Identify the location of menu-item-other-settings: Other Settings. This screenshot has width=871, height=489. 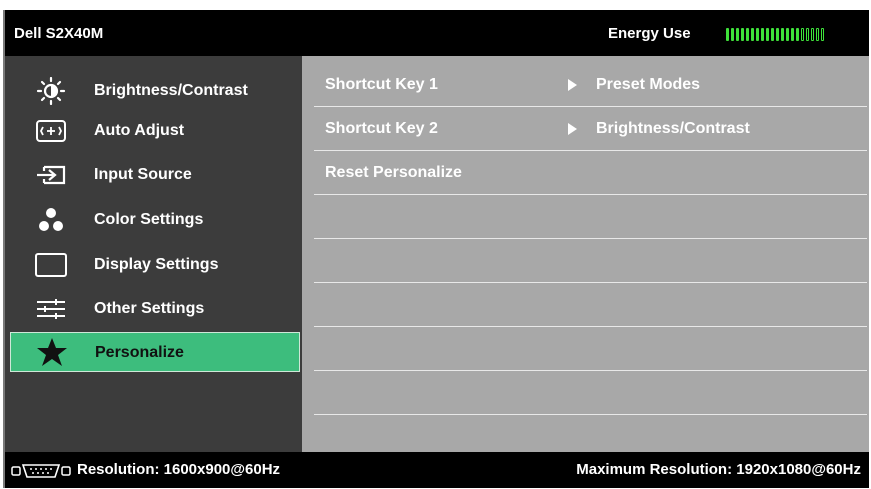
(155, 309).